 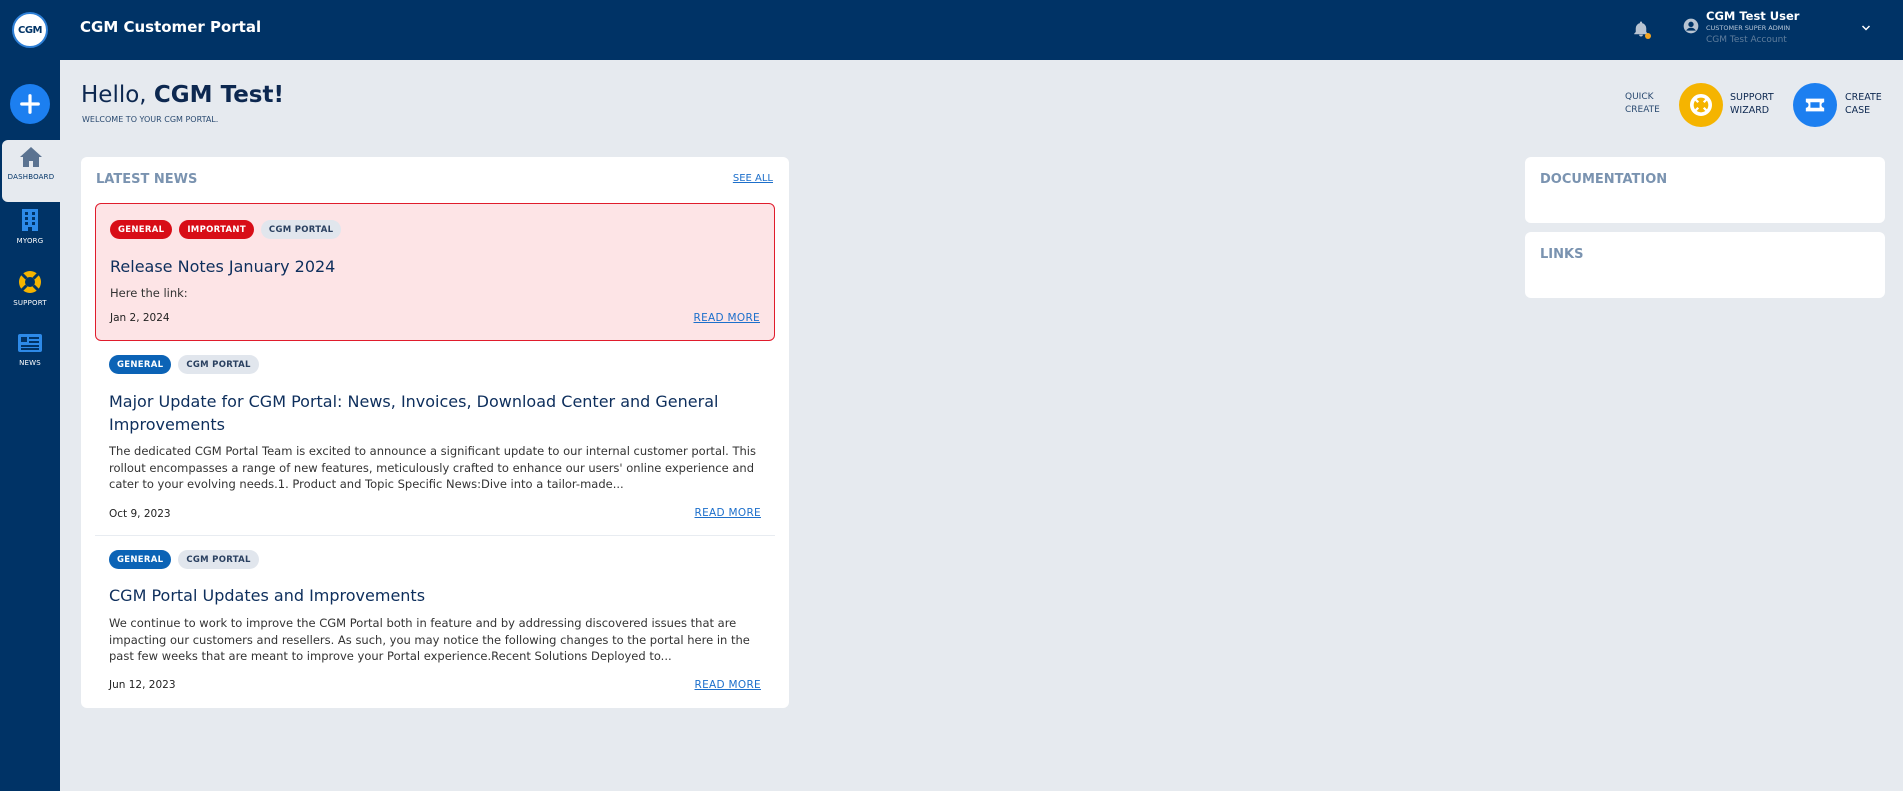 I want to click on app-title: CGM Customer Portal, so click(x=171, y=27).